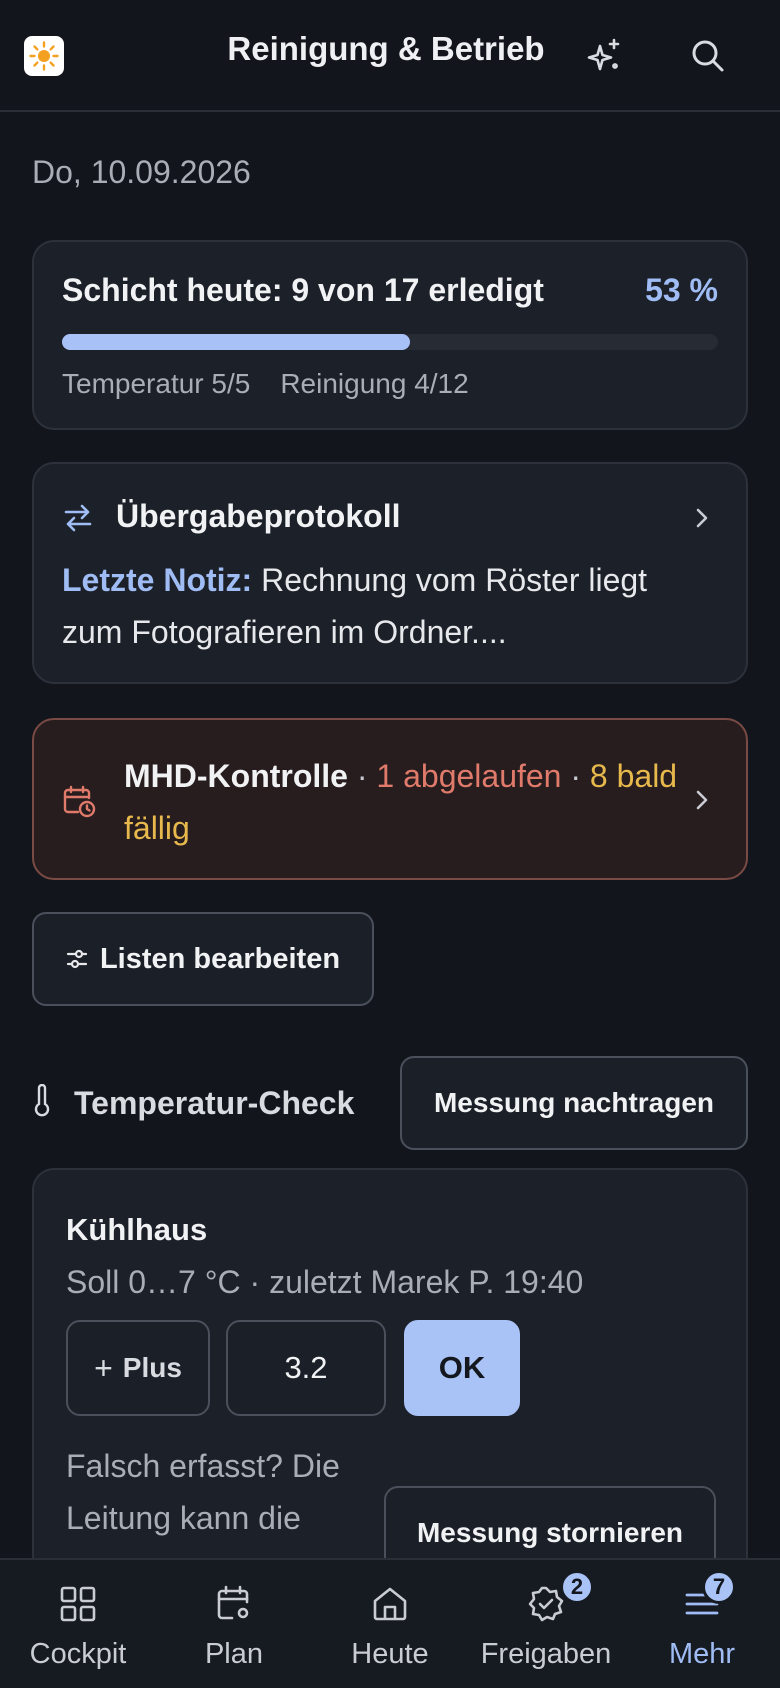  I want to click on approvals-badge: 2, so click(577, 1587).